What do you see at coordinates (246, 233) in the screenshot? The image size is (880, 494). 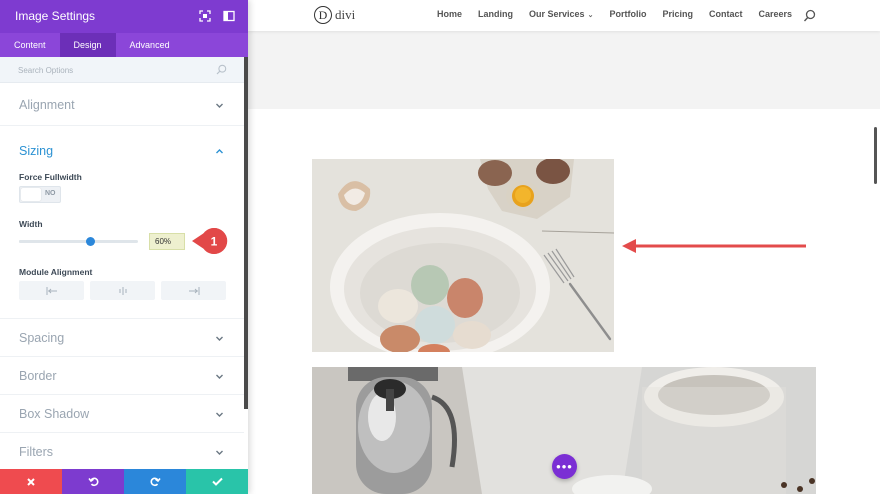 I see `panel-scrollbar` at bounding box center [246, 233].